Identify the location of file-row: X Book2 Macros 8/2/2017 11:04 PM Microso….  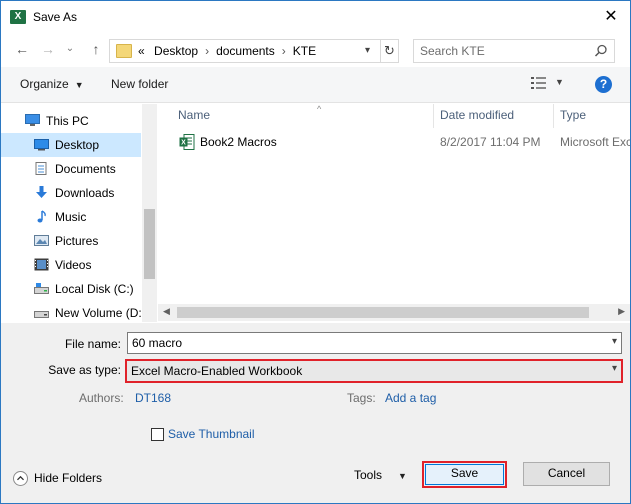
(394, 142).